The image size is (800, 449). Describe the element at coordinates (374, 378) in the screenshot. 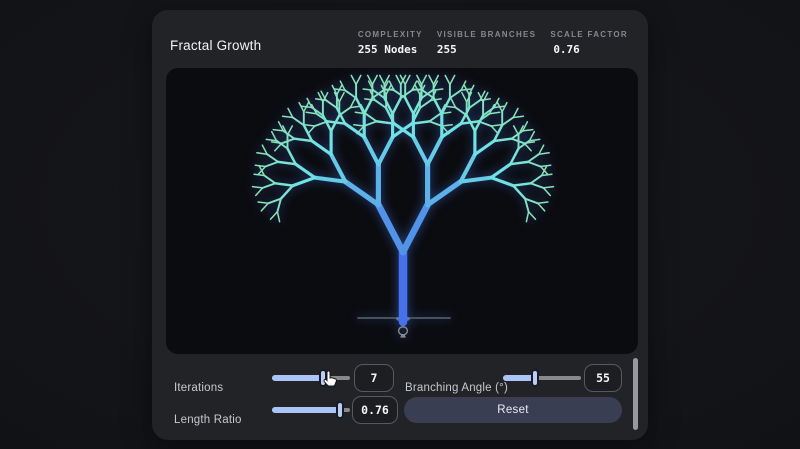

I see `iterations-value-box: 7` at that location.